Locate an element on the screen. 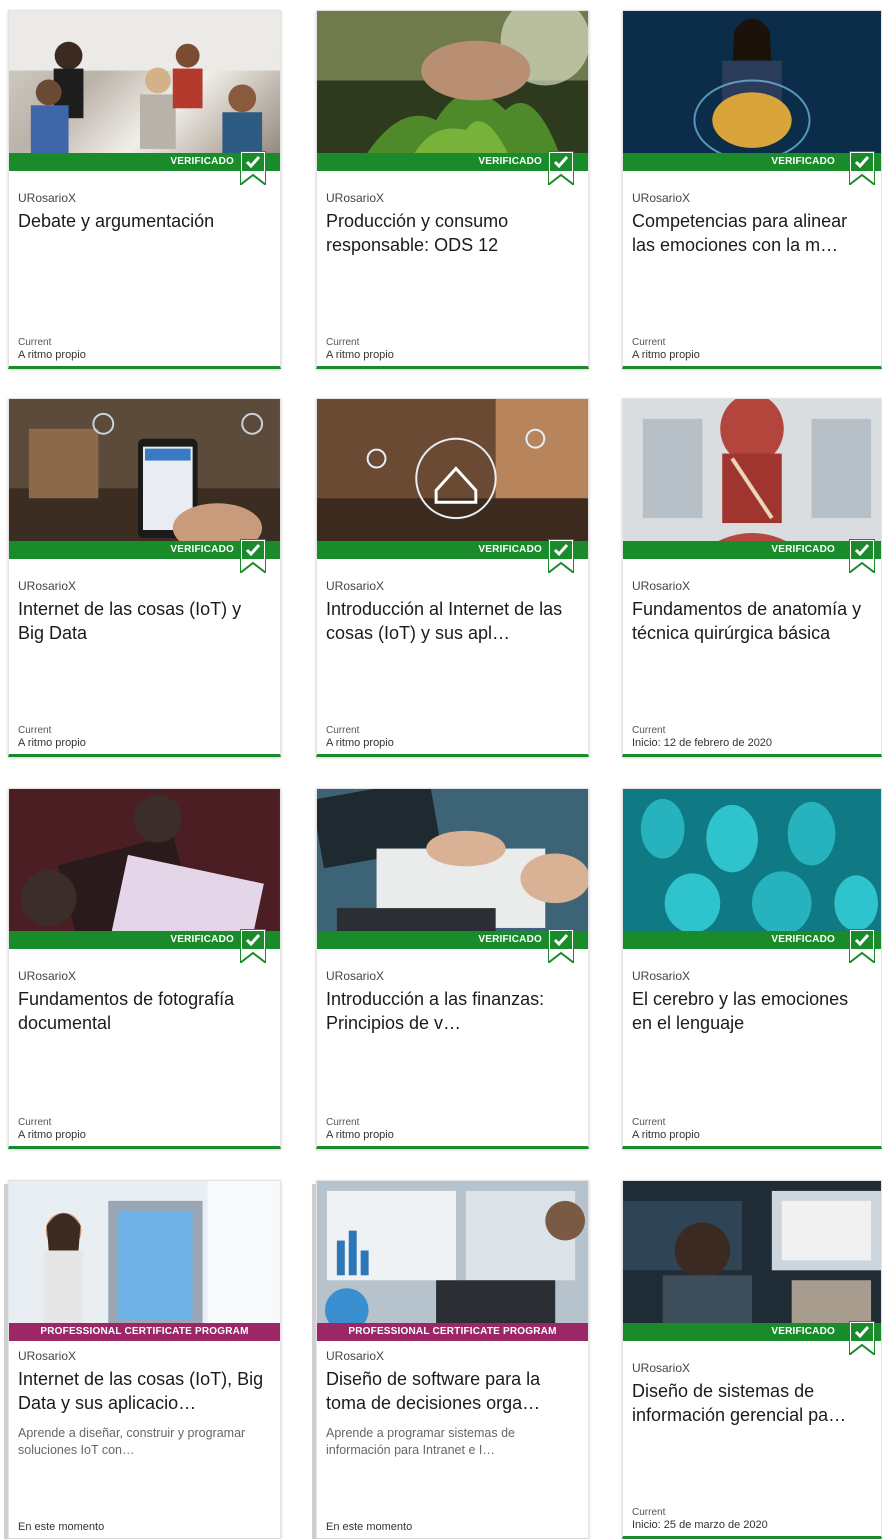 Image resolution: width=882 pixels, height=1539 pixels. course-title: Producción y consumo responsable: ODS 12 is located at coordinates (453, 233).